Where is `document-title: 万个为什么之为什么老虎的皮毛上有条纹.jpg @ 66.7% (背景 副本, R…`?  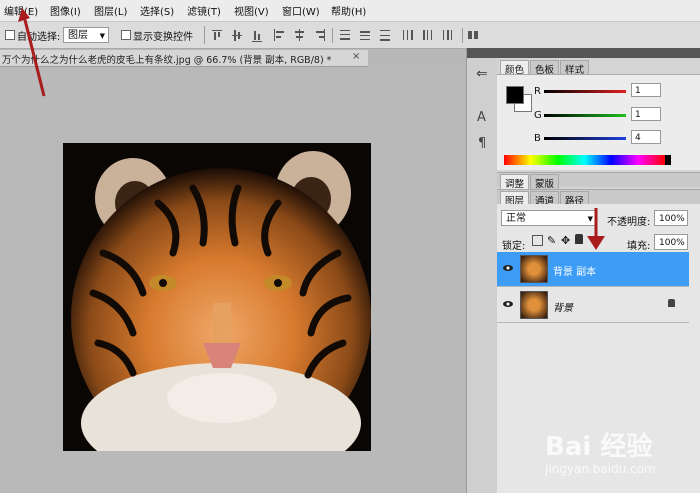
document-title: 万个为什么之为什么老虎的皮毛上有条纹.jpg @ 66.7% (背景 副本, R… is located at coordinates (167, 60).